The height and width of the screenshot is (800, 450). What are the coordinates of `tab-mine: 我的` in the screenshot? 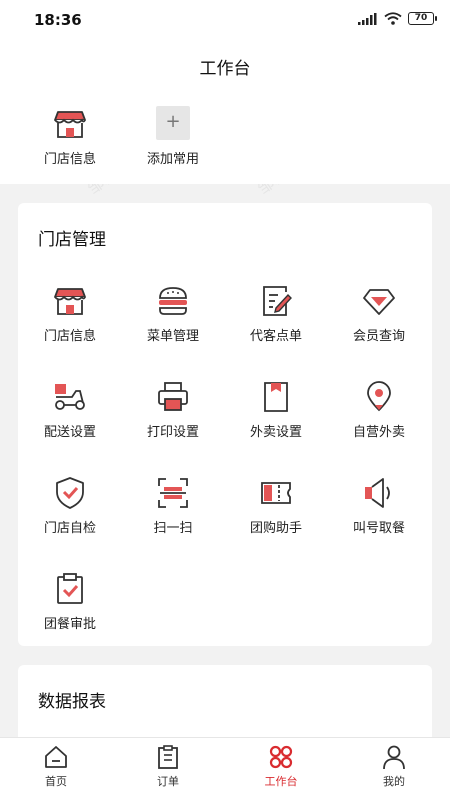 It's located at (394, 766).